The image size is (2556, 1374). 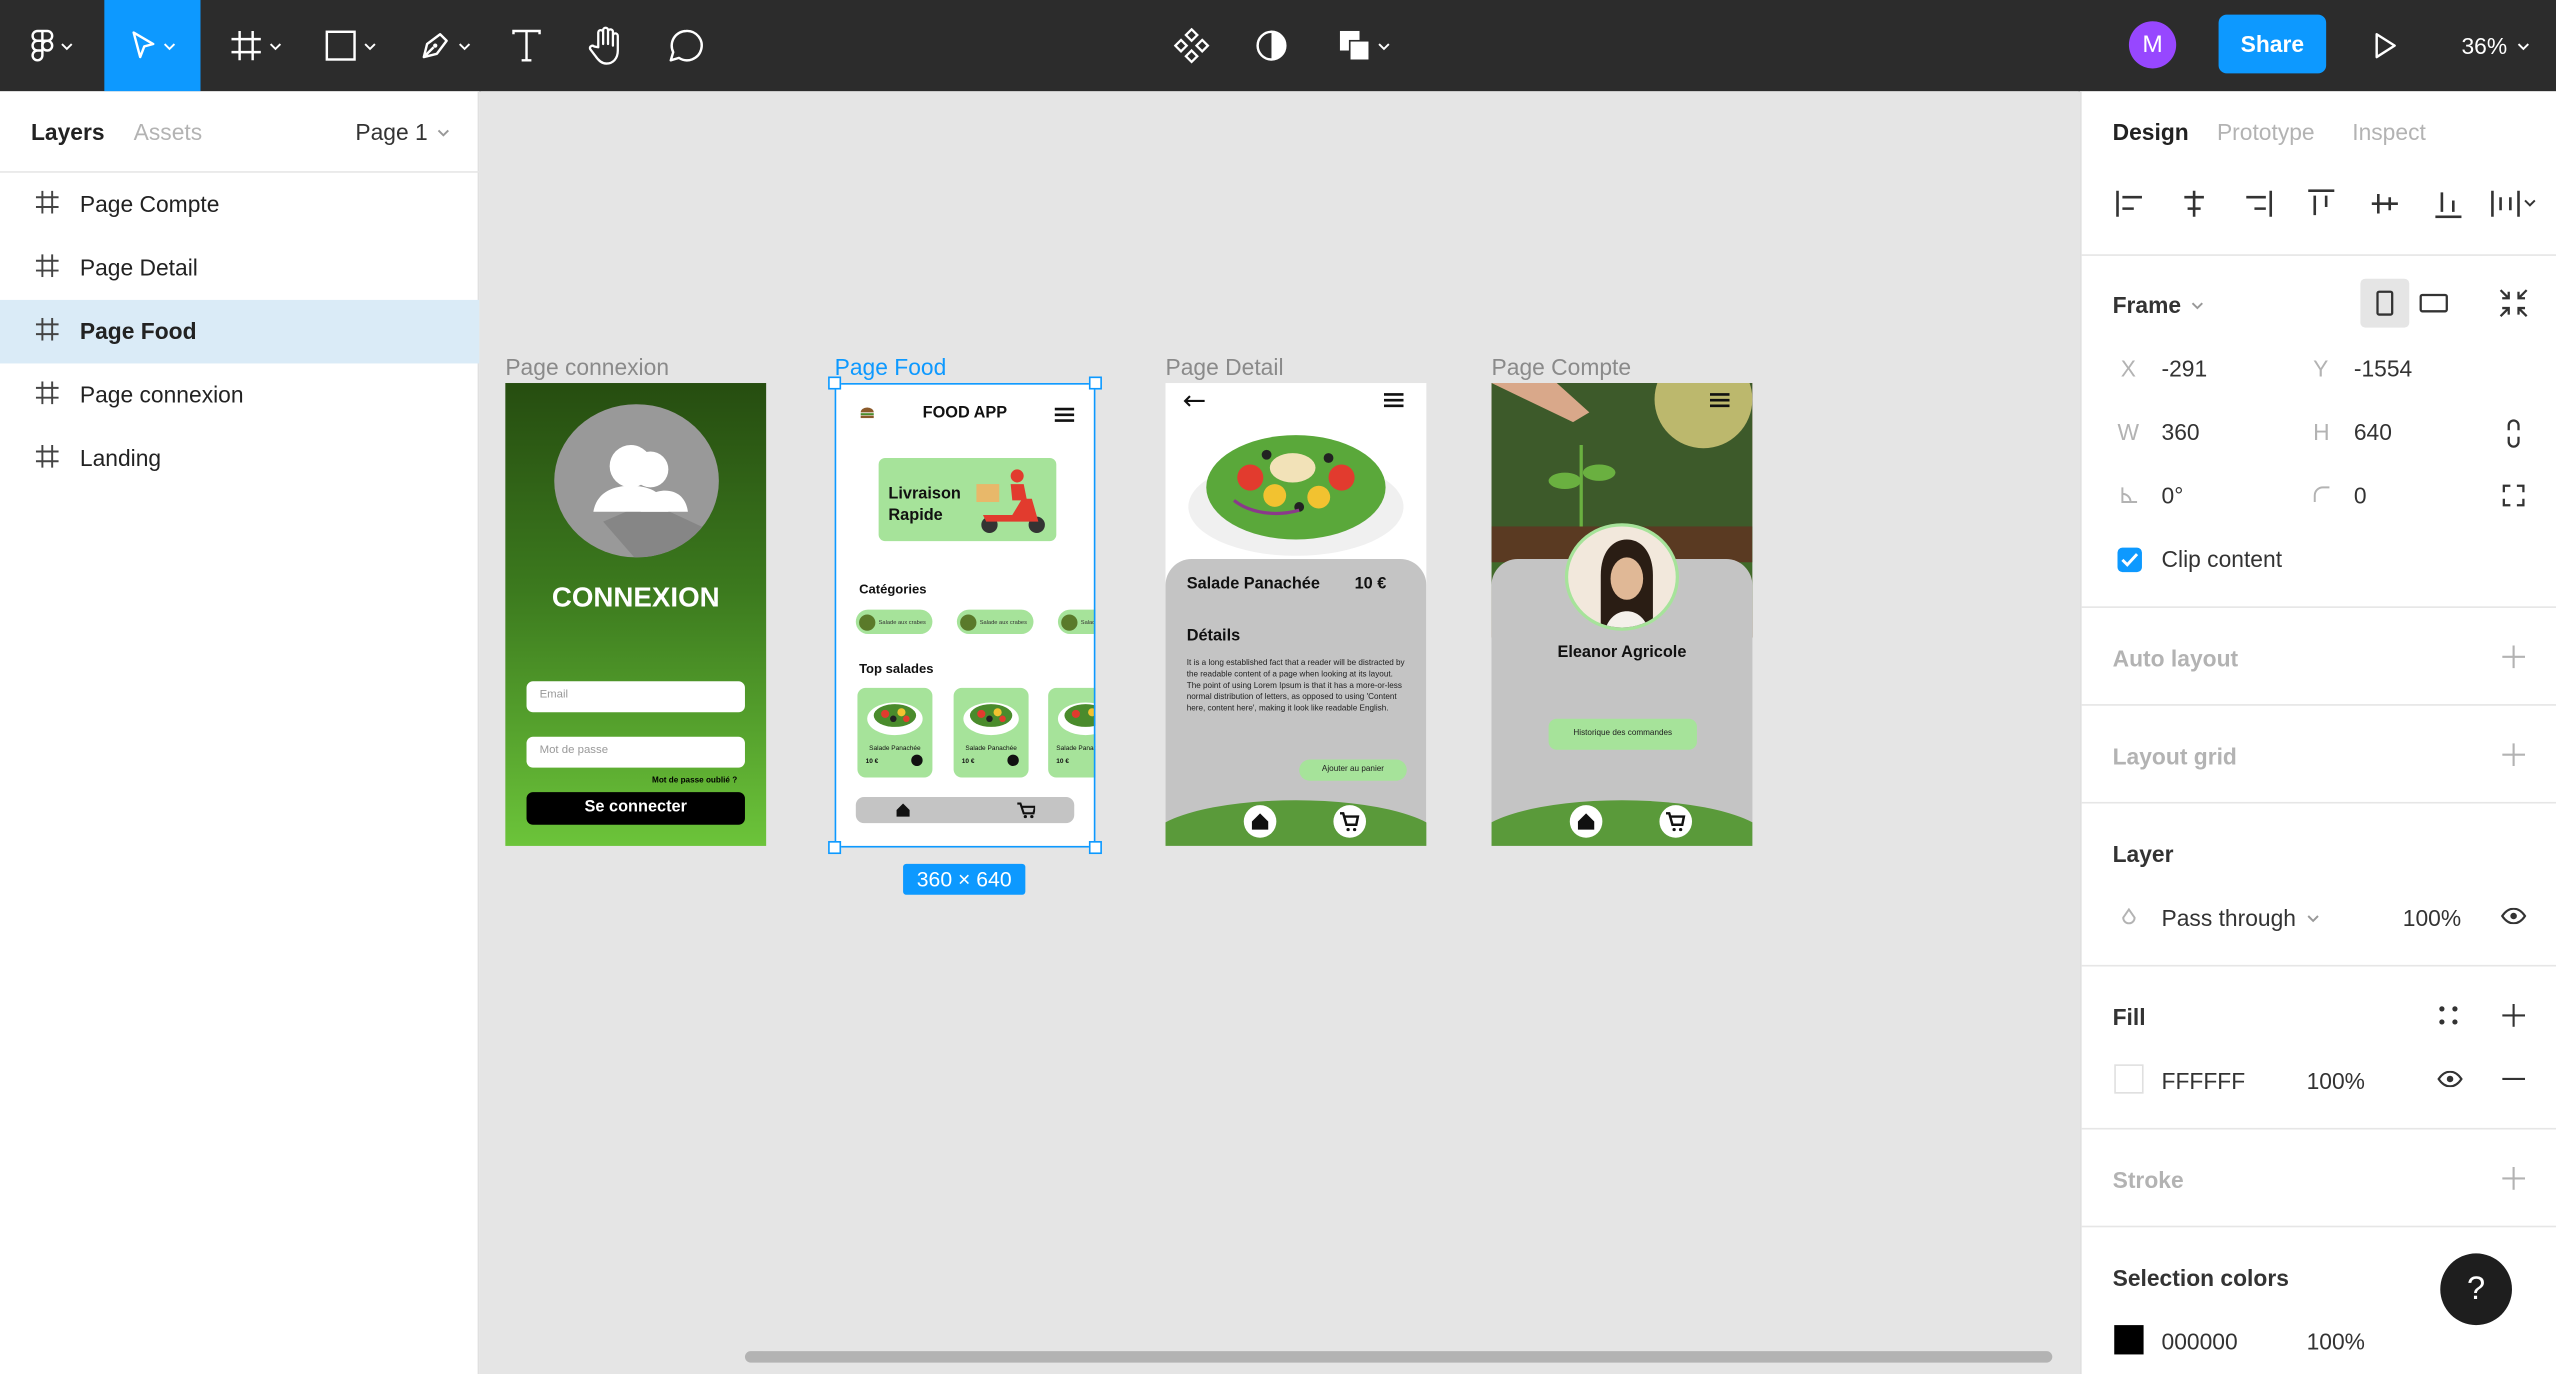 I want to click on align-right-icon, so click(x=2258, y=203).